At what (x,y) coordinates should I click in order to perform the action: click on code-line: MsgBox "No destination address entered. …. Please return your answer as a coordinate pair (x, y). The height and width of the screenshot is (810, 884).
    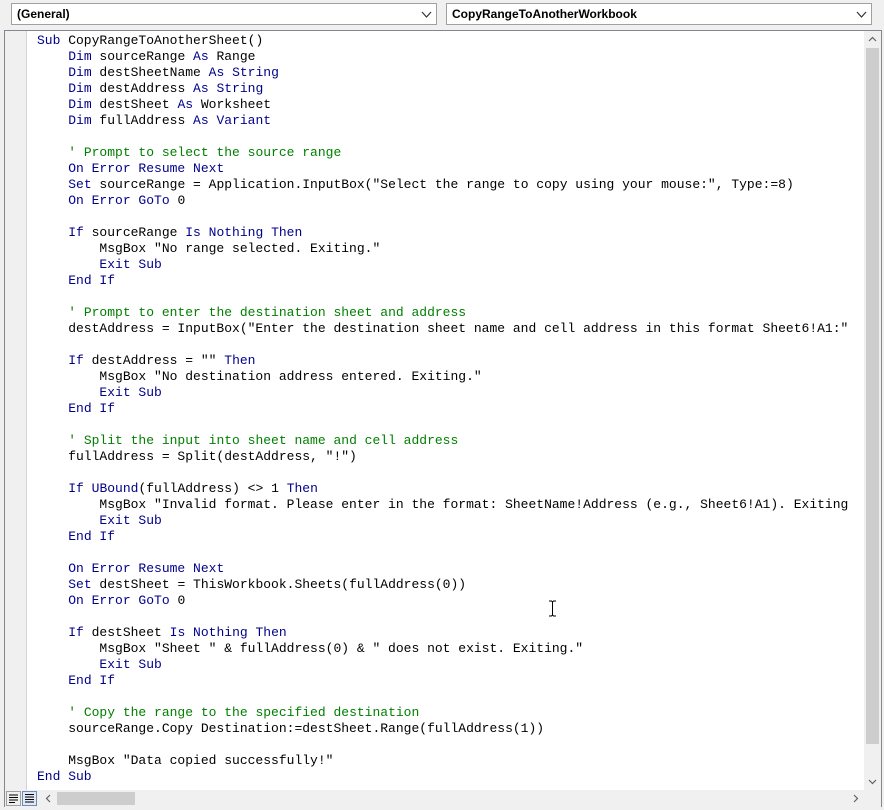
    Looking at the image, I should click on (442, 377).